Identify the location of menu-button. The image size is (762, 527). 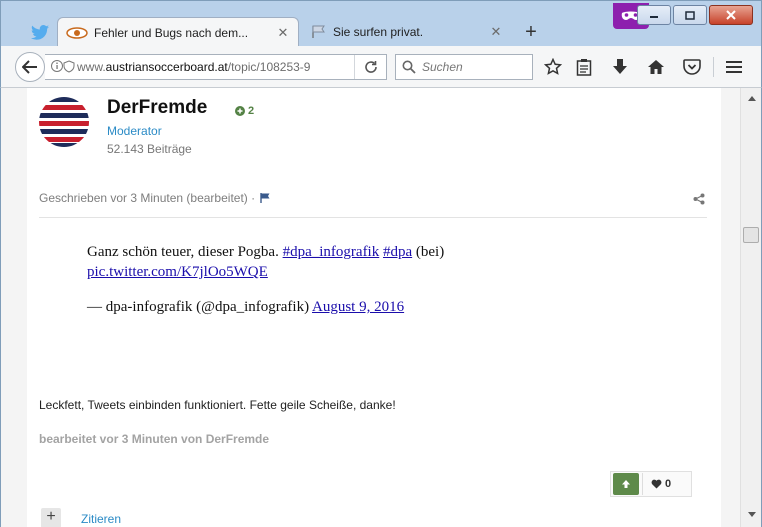
(734, 67).